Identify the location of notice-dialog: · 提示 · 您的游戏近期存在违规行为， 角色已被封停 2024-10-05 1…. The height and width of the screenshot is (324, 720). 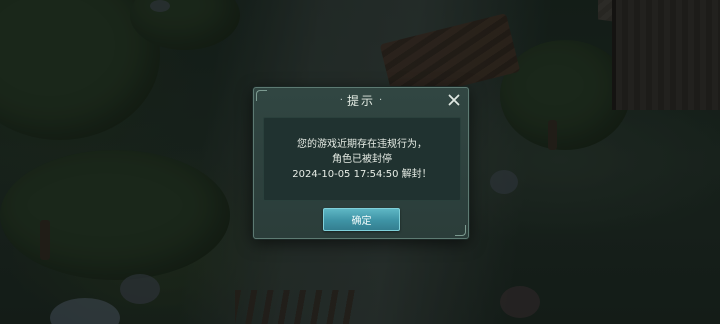
(361, 163).